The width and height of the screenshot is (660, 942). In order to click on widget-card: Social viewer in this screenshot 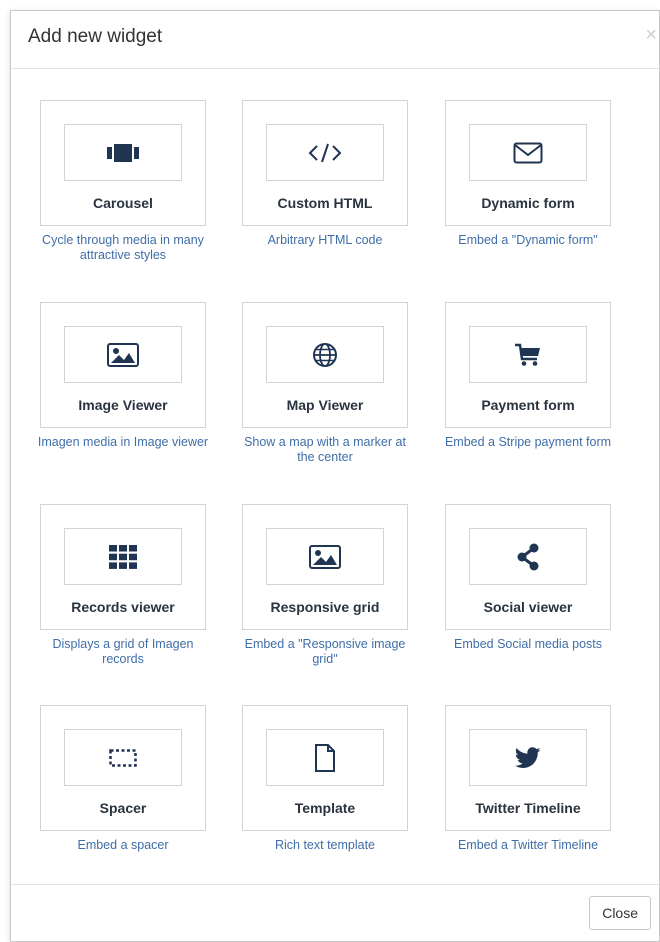, I will do `click(528, 567)`.